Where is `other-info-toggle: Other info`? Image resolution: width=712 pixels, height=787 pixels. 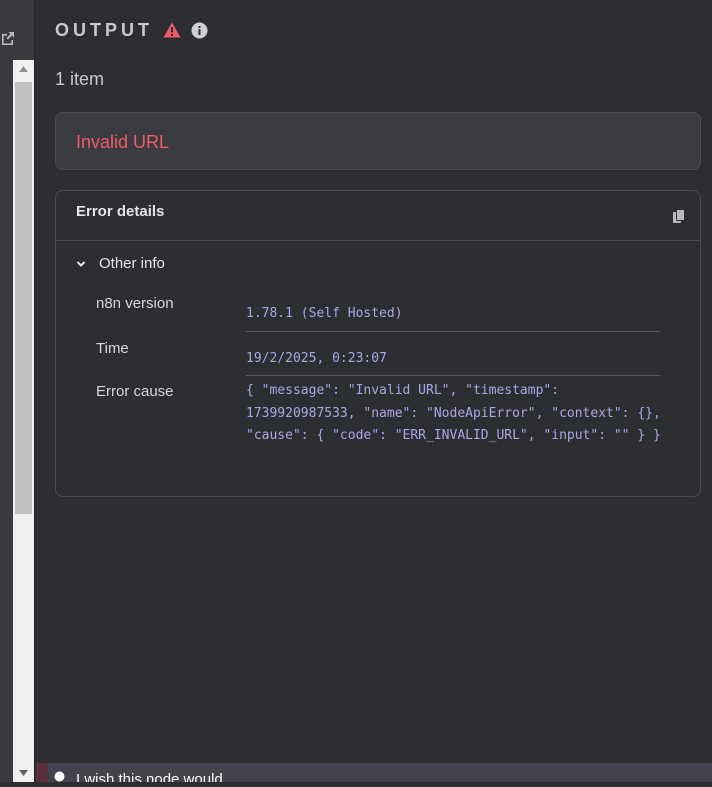 other-info-toggle: Other info is located at coordinates (120, 263).